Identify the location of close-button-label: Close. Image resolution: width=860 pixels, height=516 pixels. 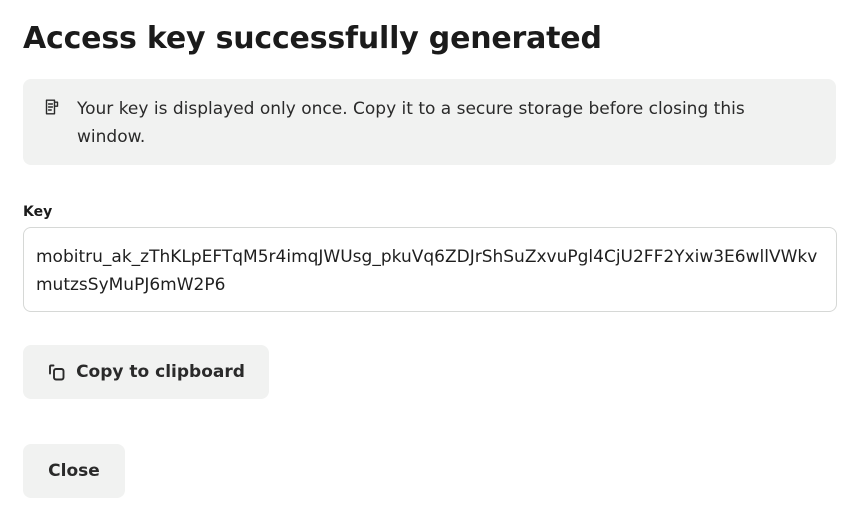
(74, 471).